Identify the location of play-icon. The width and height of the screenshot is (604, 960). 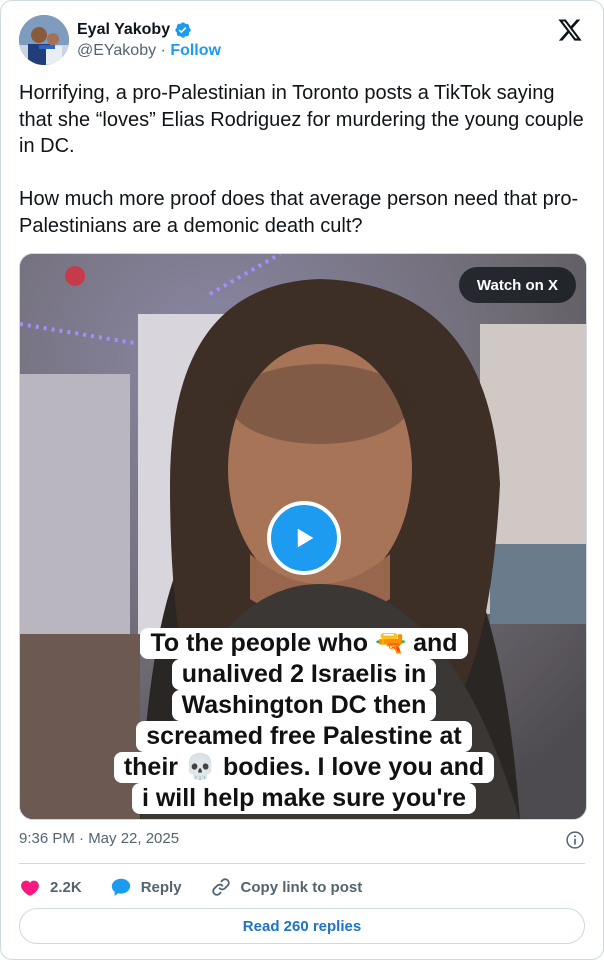
(305, 538).